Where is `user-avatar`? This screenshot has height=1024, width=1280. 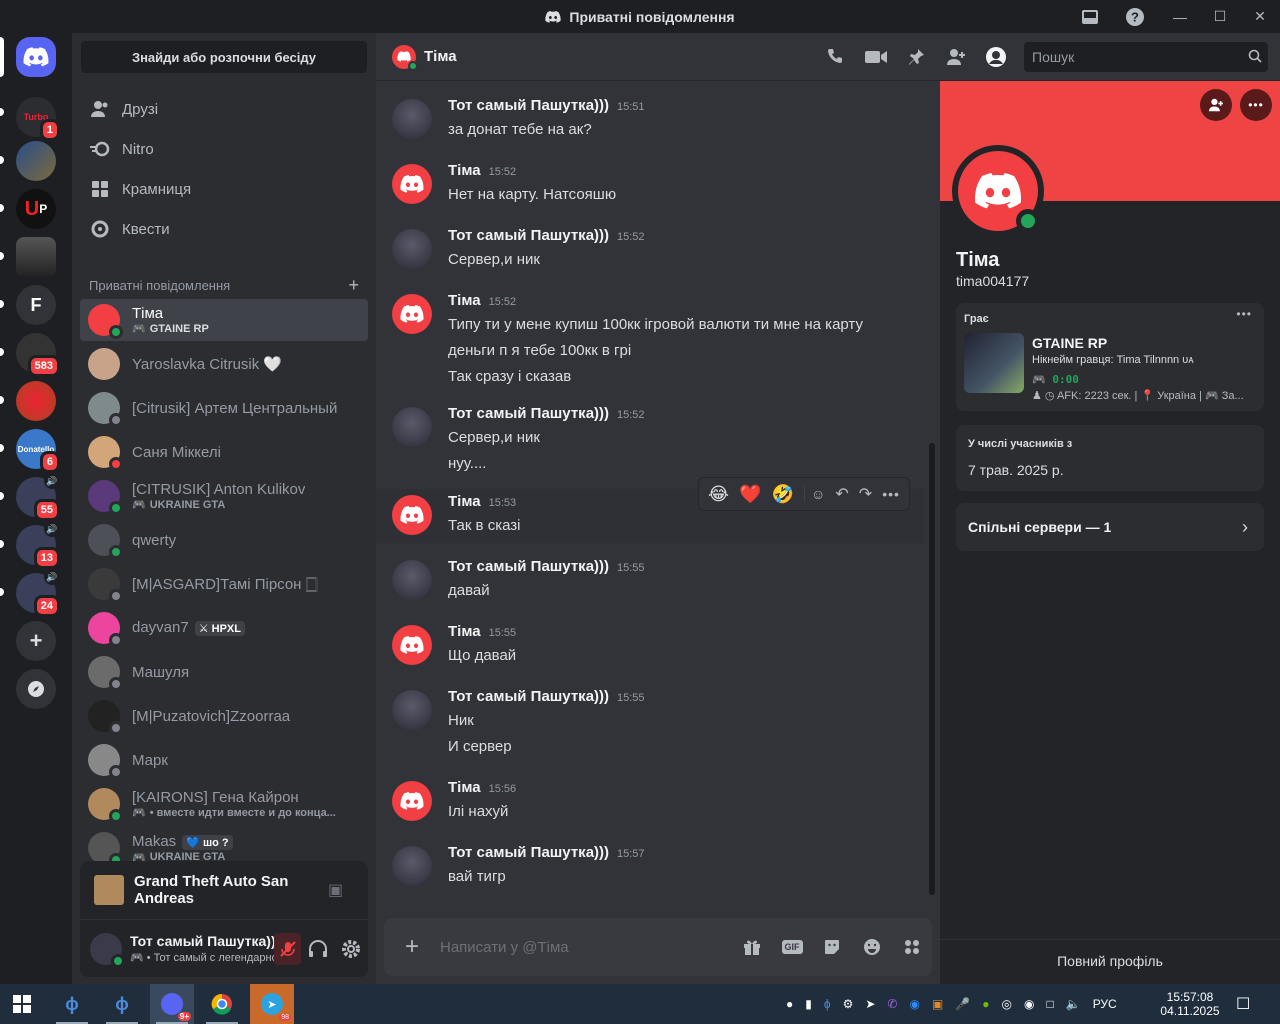
user-avatar is located at coordinates (107, 950).